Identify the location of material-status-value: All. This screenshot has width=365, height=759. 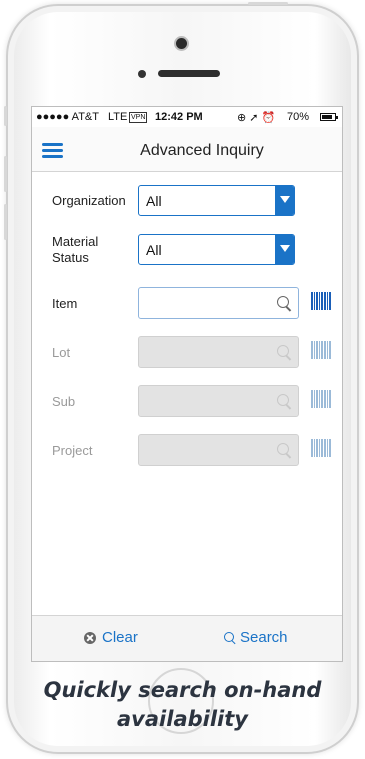
(154, 250).